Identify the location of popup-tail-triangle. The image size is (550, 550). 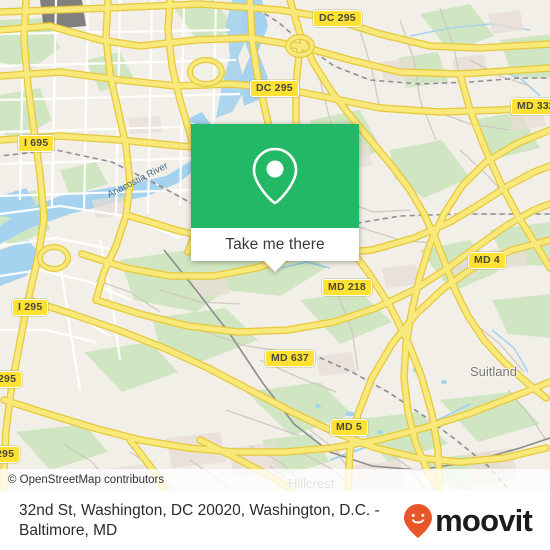
(275, 266).